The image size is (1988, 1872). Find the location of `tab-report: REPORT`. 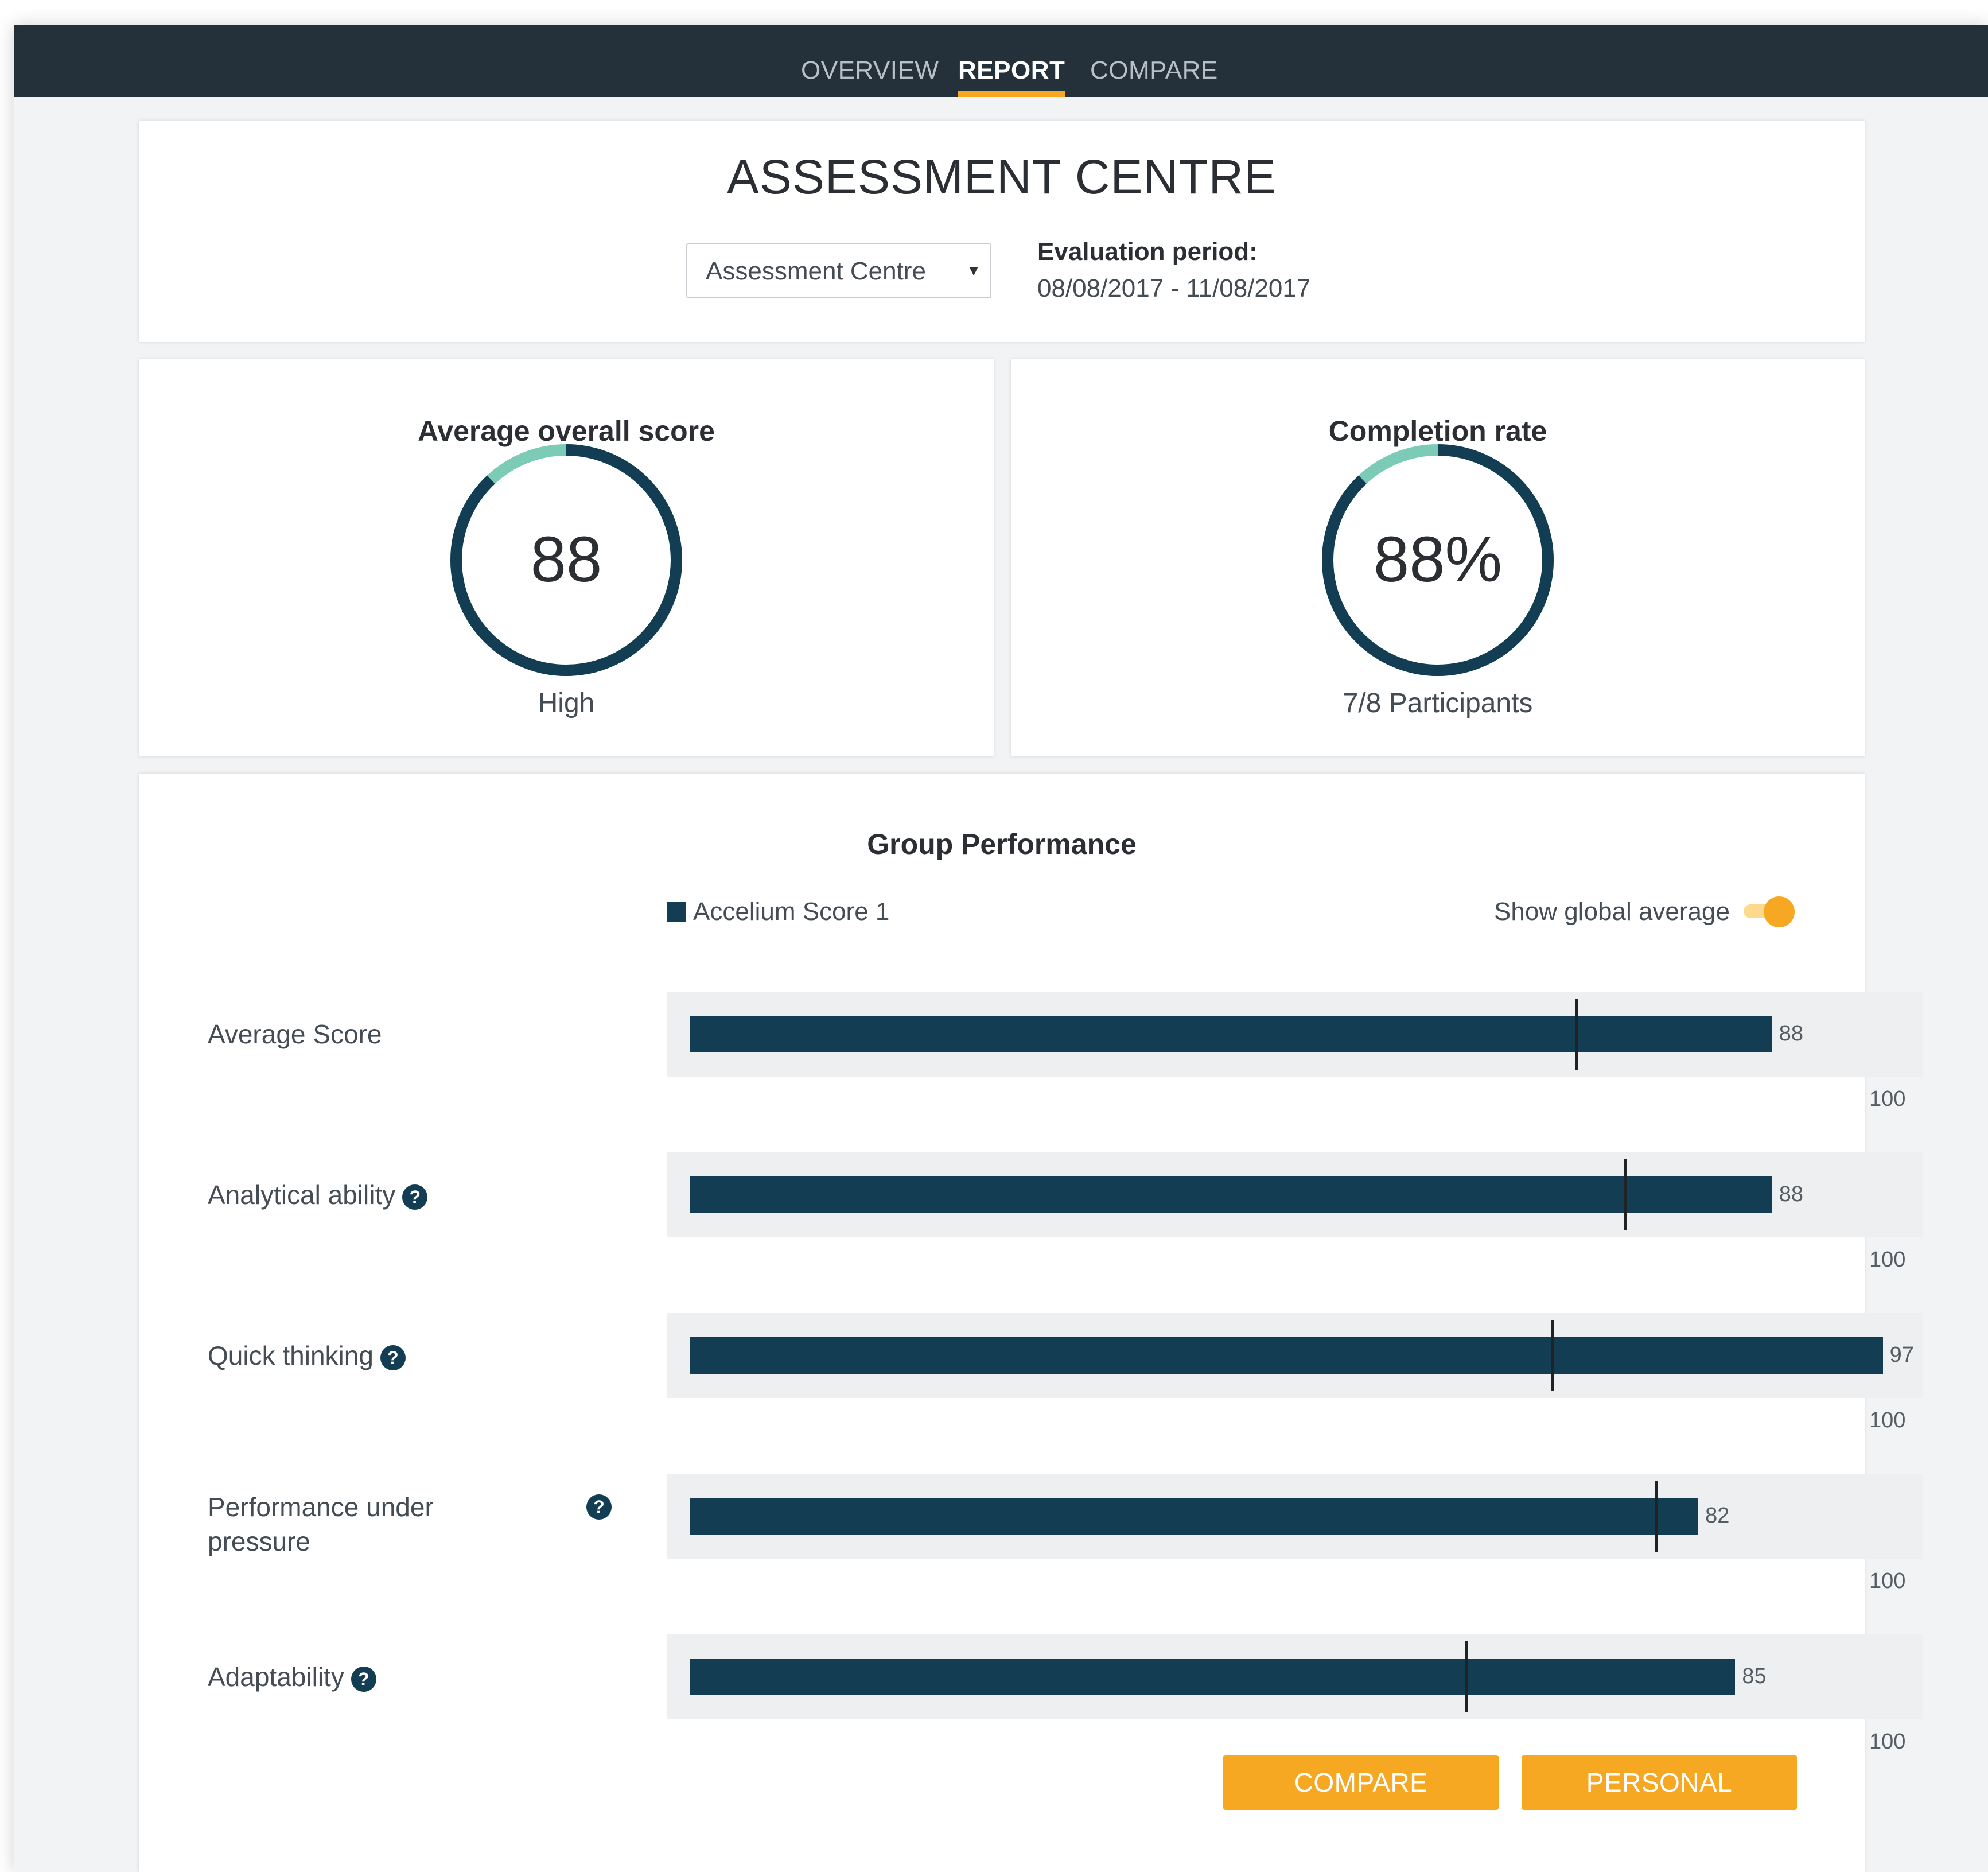

tab-report: REPORT is located at coordinates (1011, 76).